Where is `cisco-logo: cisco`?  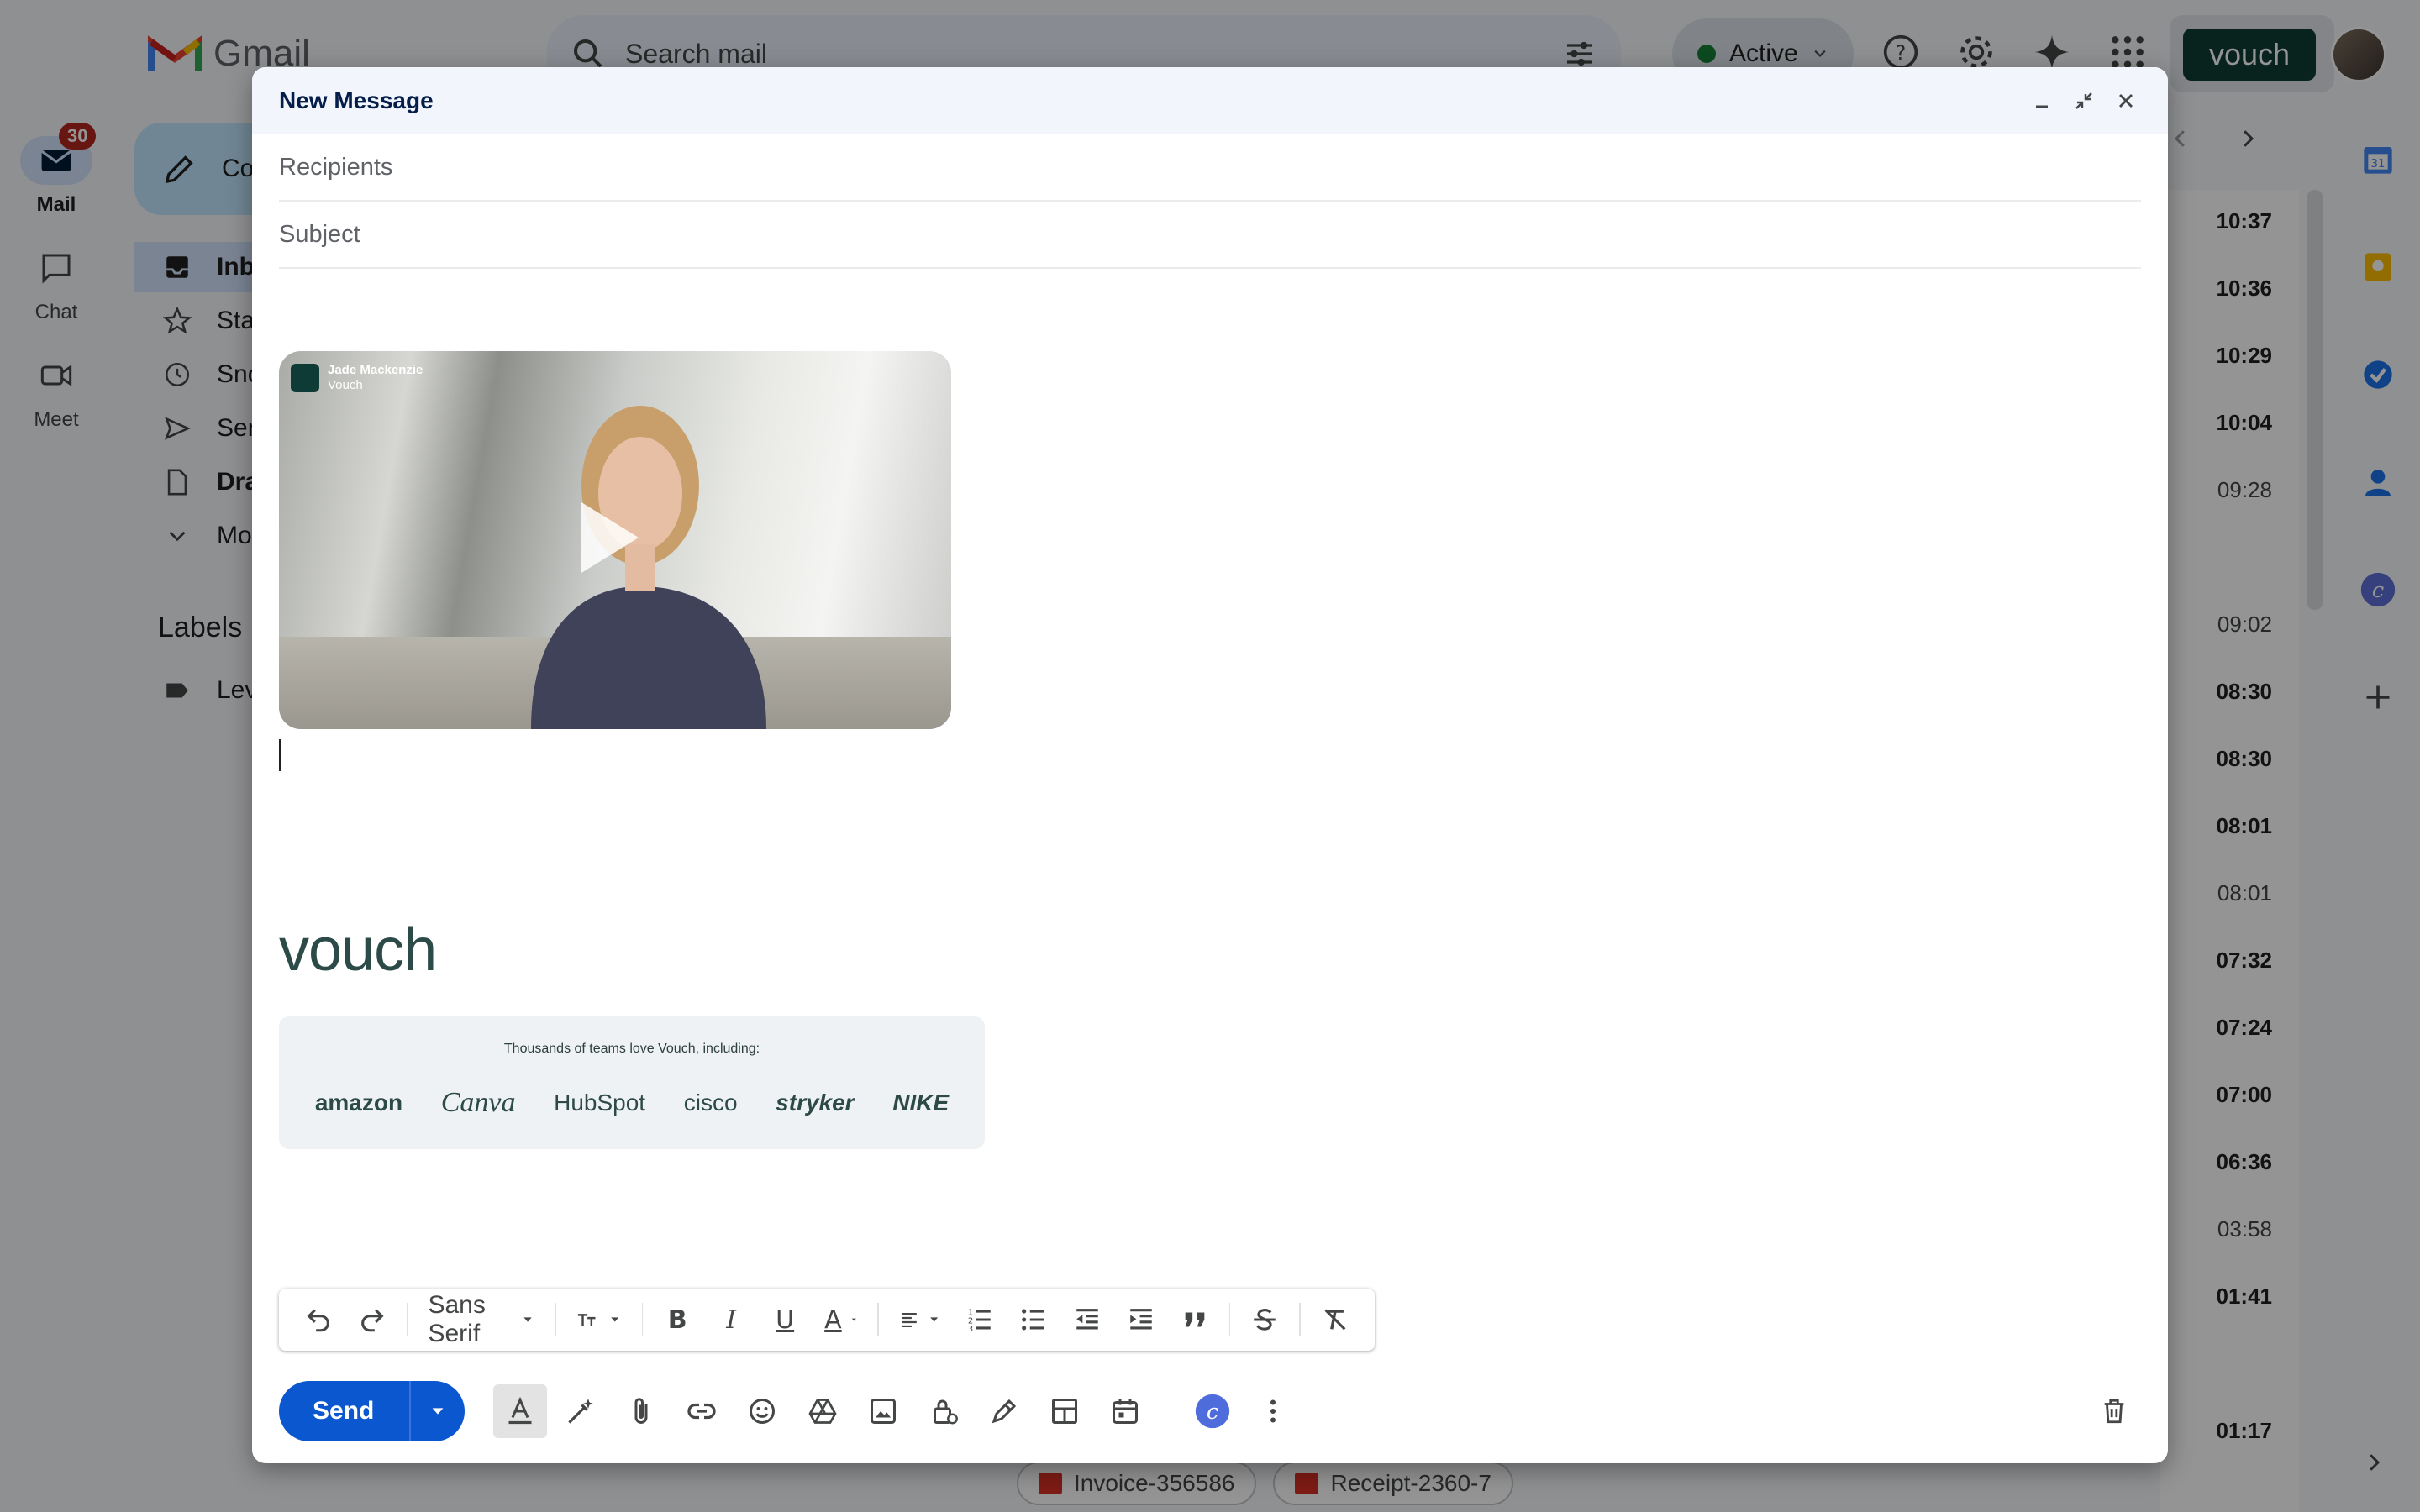 cisco-logo: cisco is located at coordinates (710, 1102).